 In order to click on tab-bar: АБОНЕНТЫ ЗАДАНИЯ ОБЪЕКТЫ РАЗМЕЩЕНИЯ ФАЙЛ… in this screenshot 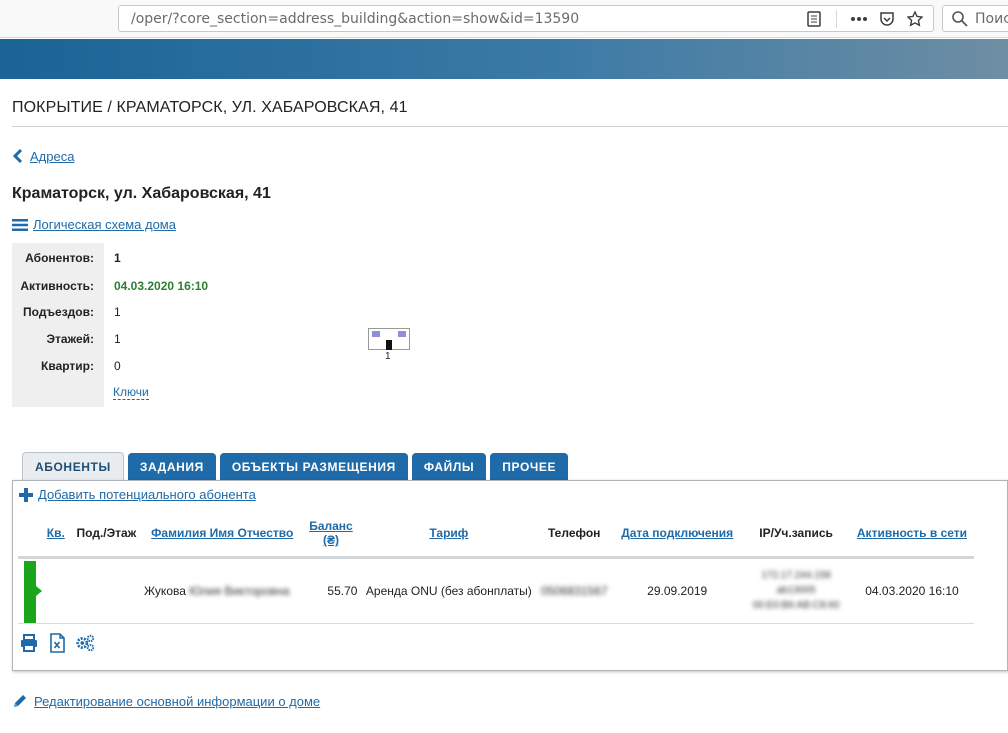, I will do `click(295, 466)`.